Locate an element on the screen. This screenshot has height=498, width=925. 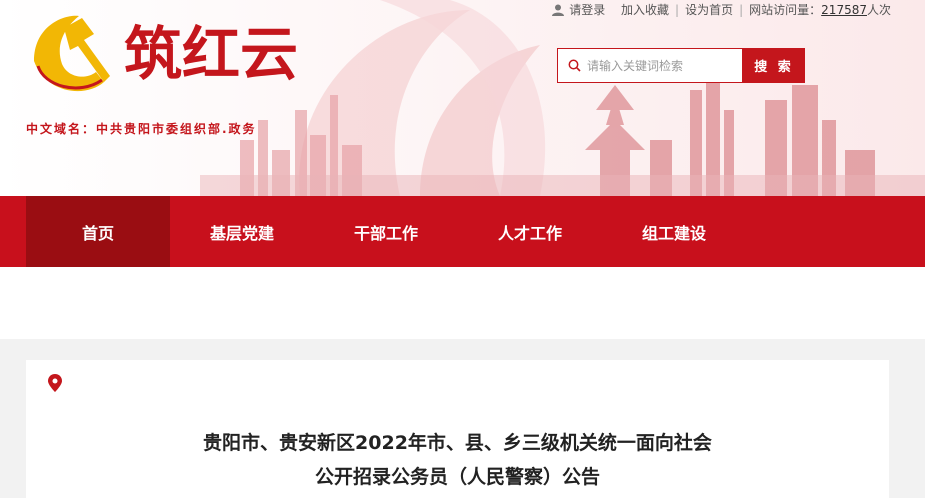
search-button: 搜 索 is located at coordinates (774, 65).